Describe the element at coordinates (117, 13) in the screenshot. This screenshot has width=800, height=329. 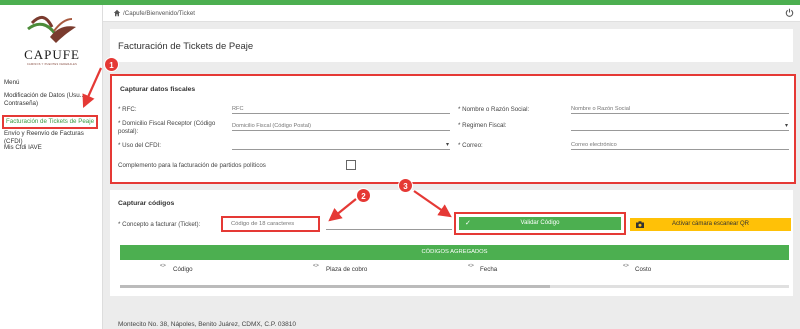
I see `home-icon` at that location.